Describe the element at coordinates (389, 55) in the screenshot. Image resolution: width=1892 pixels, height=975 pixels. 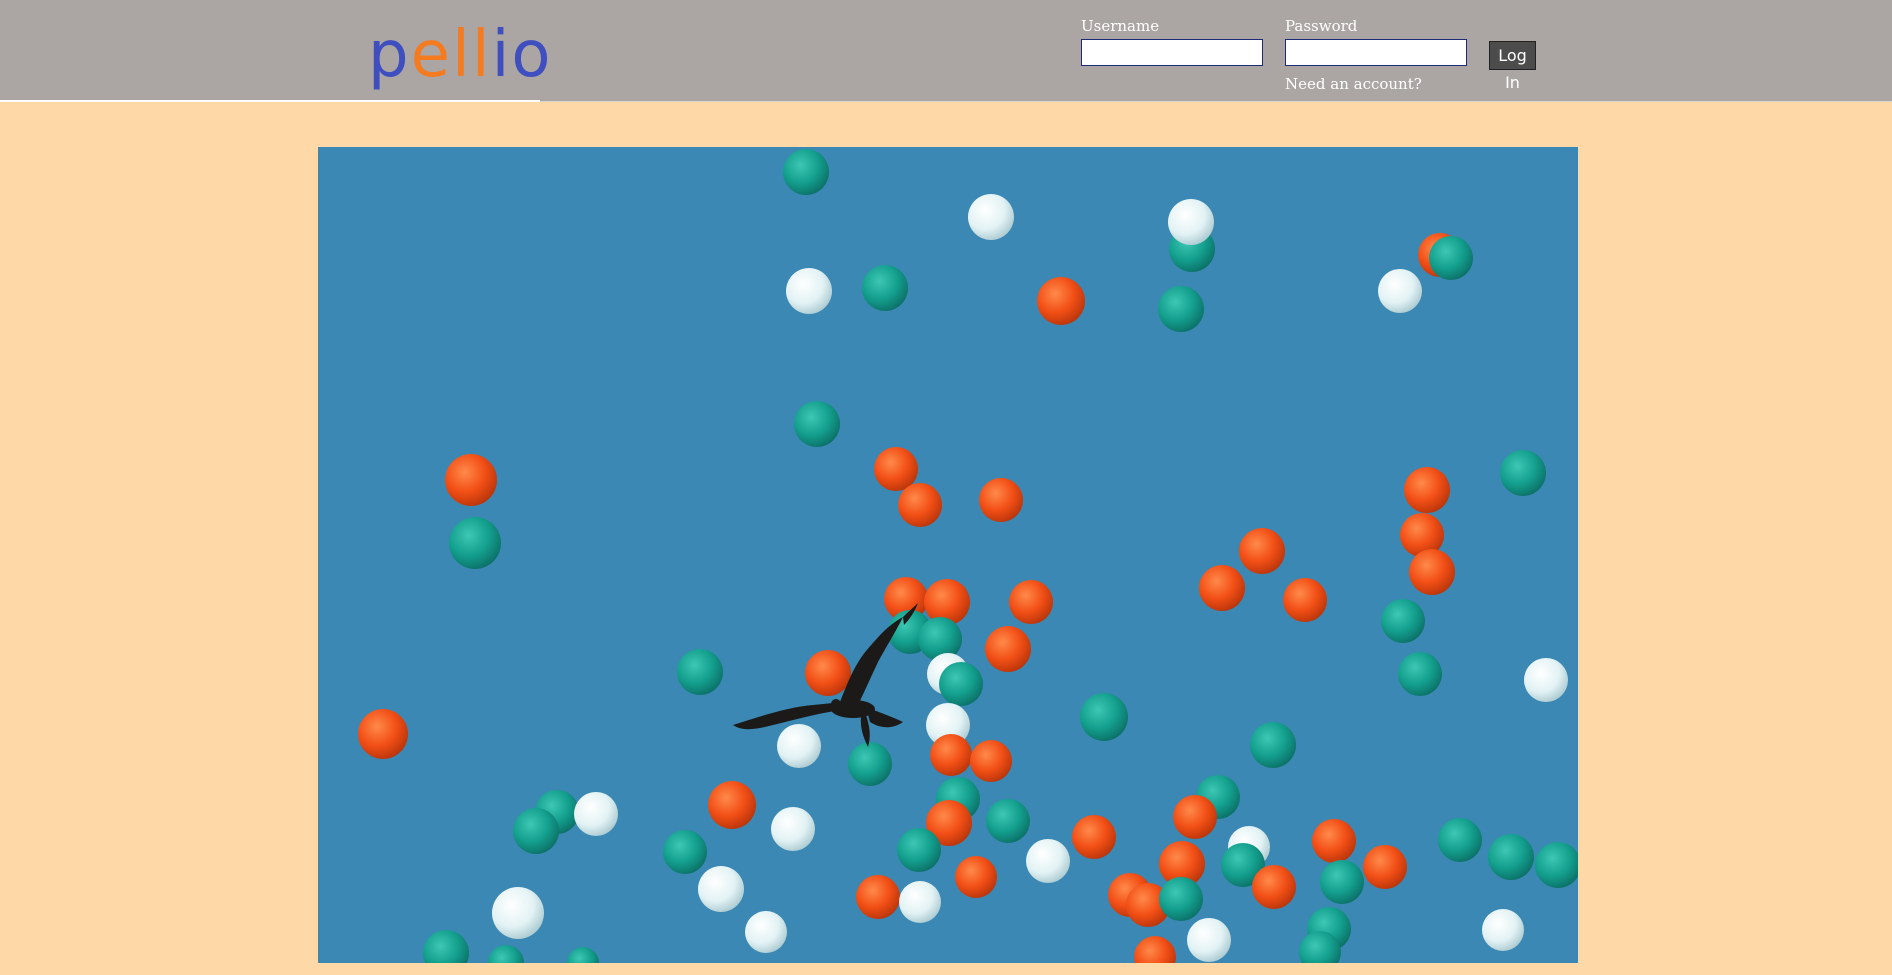
I see `logo-letter: p` at that location.